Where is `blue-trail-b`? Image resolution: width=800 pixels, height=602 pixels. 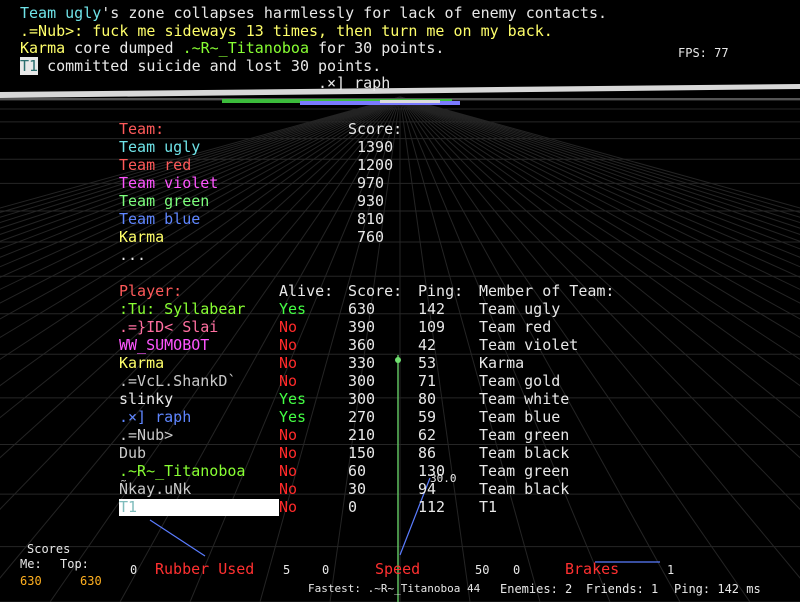 blue-trail-b is located at coordinates (177, 538).